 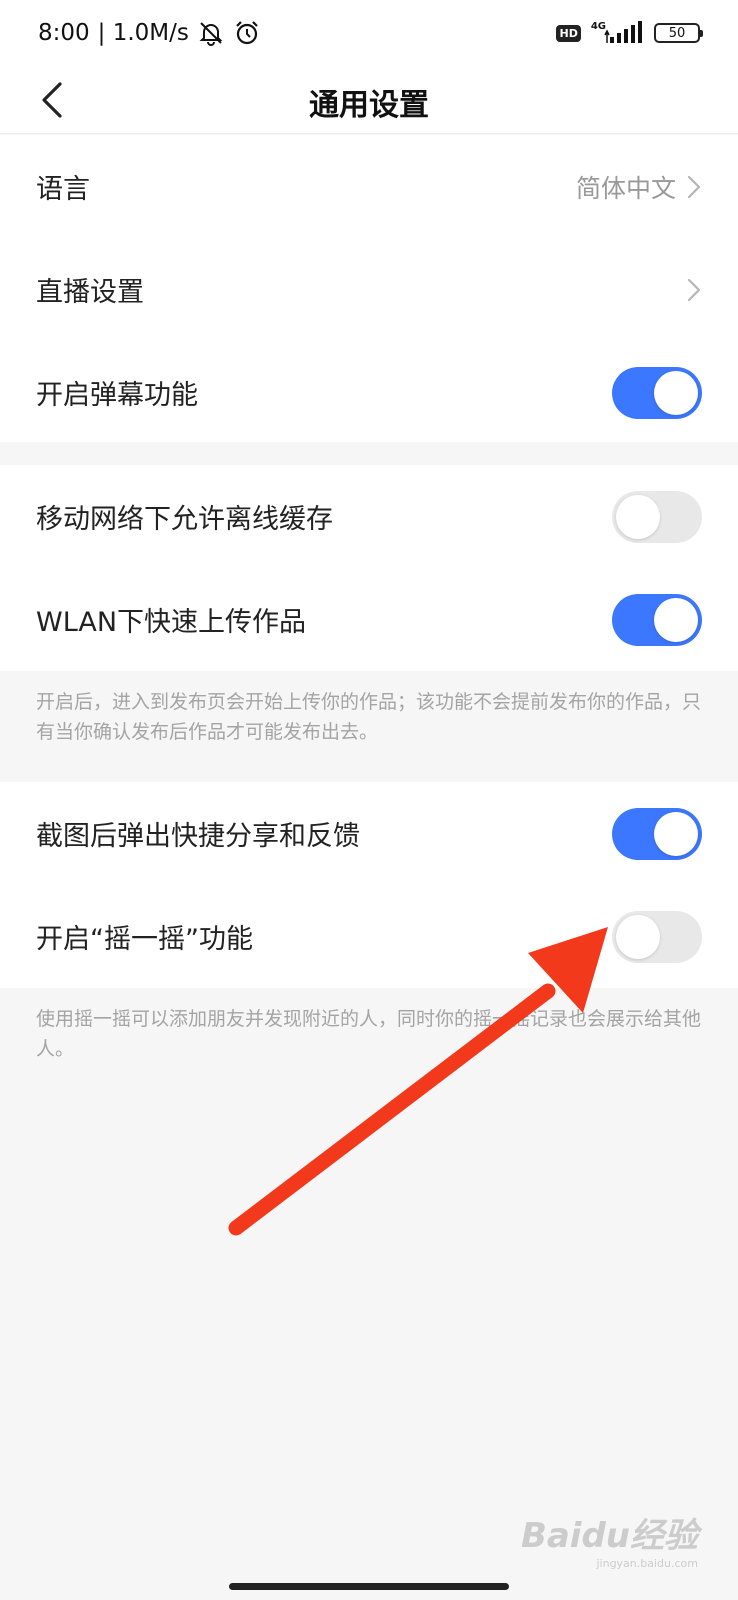 I want to click on setting-label: 开启弹幕功能, so click(x=117, y=395).